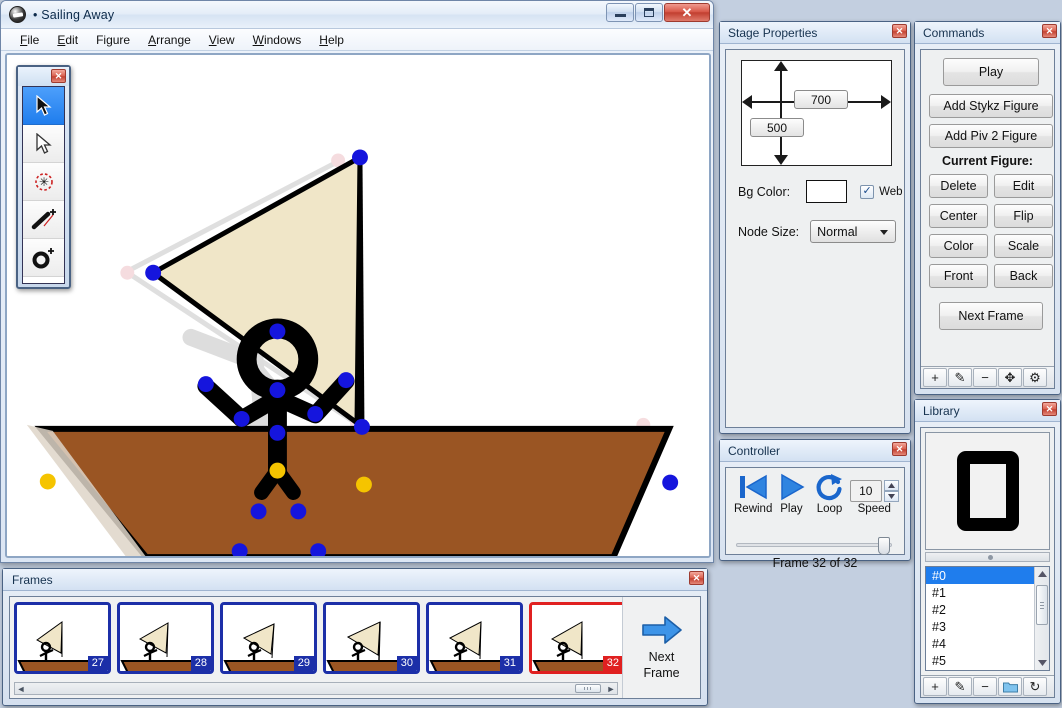  I want to click on library-preview-hscrollbar, so click(987, 557).